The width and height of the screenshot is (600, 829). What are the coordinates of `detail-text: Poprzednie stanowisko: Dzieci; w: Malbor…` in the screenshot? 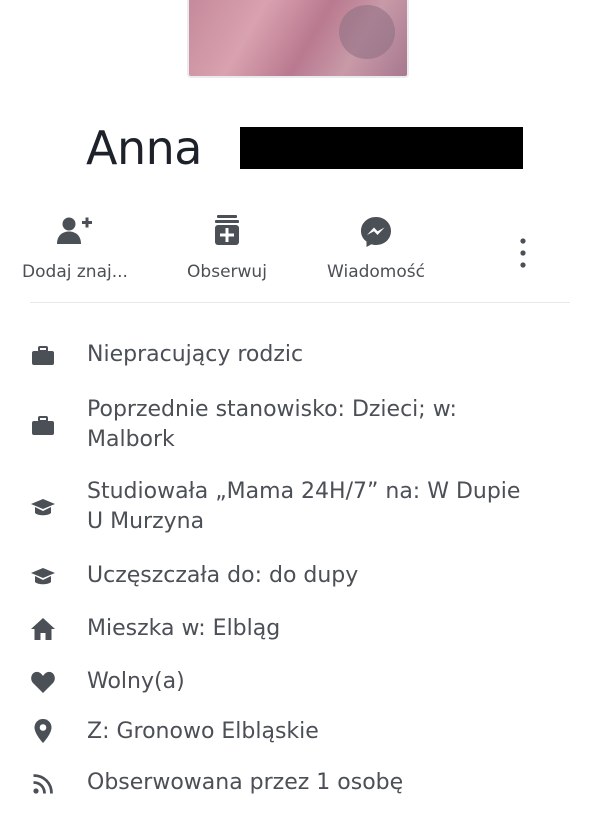 It's located at (272, 424).